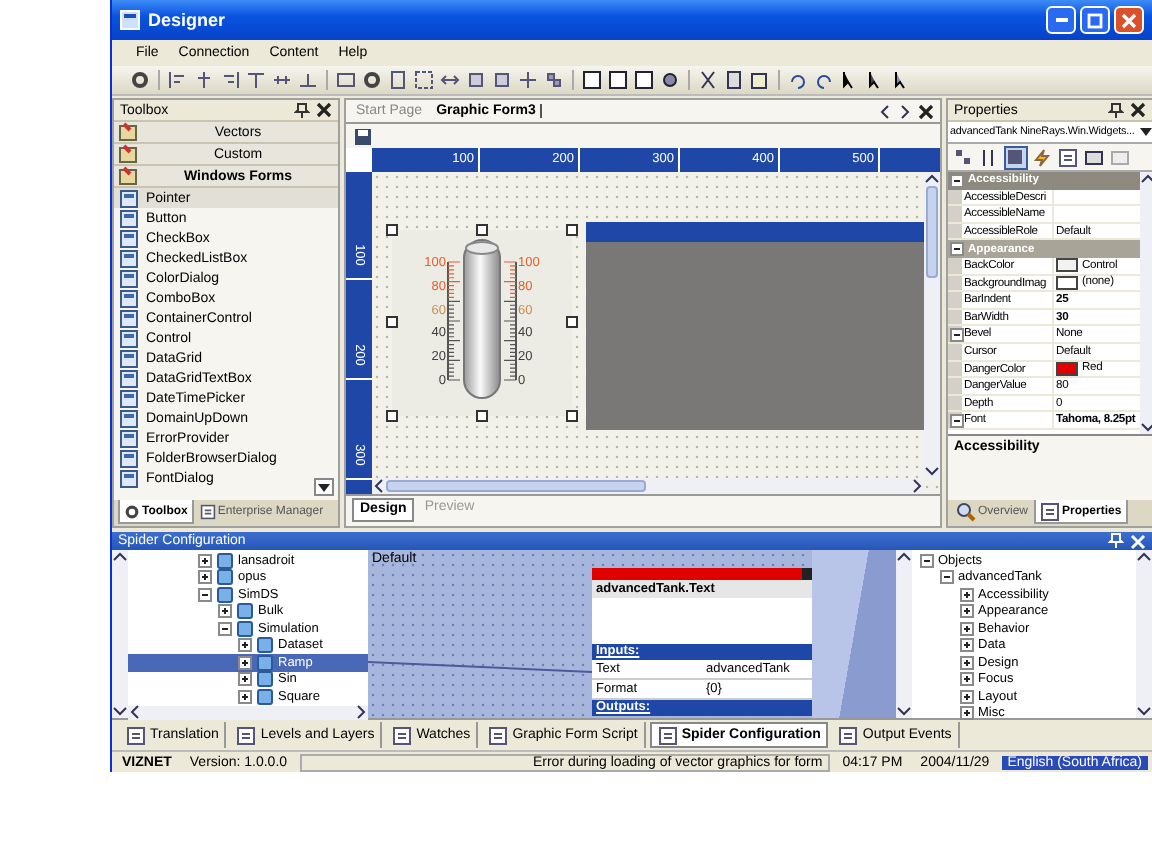  I want to click on window-title: Designer, so click(188, 20).